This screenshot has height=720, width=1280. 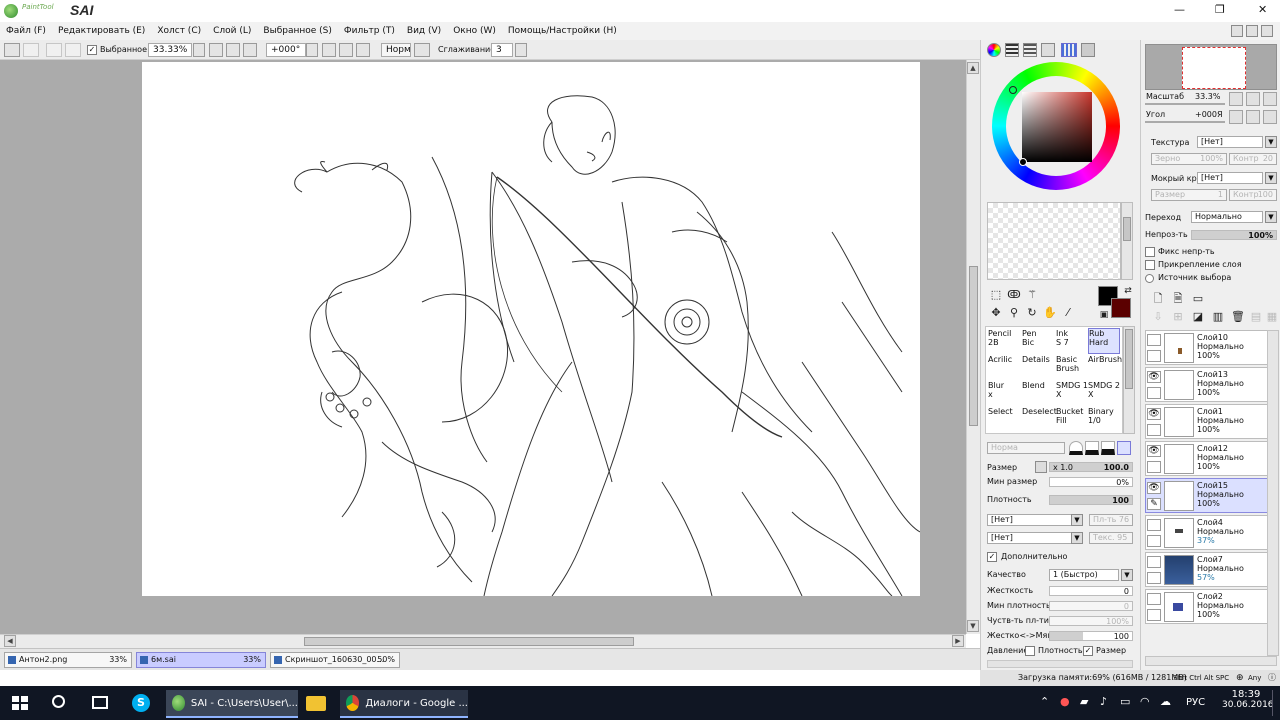 I want to click on nav-zoom-out-button, so click(x=1236, y=99).